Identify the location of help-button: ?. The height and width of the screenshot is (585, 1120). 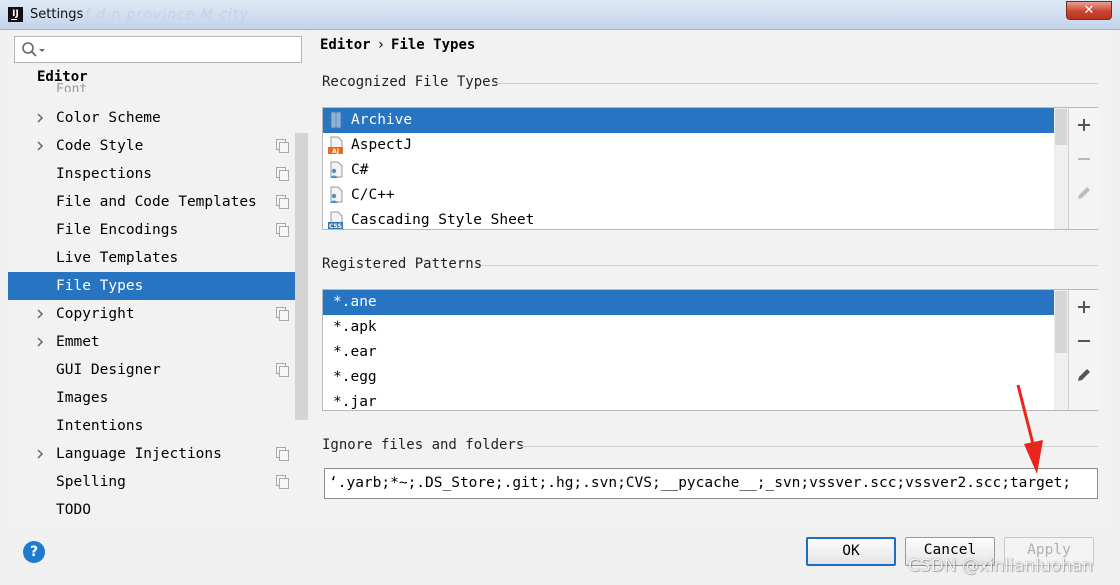
(34, 552).